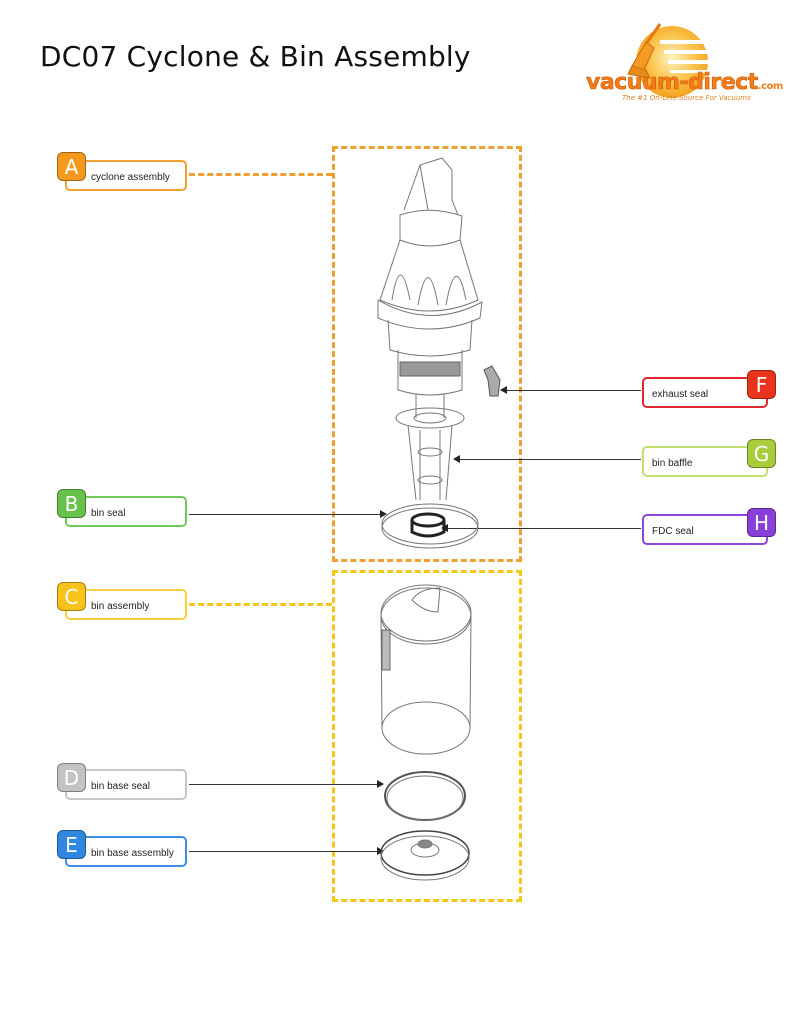 The image size is (800, 1035). I want to click on bin-seal-drawing, so click(430, 524).